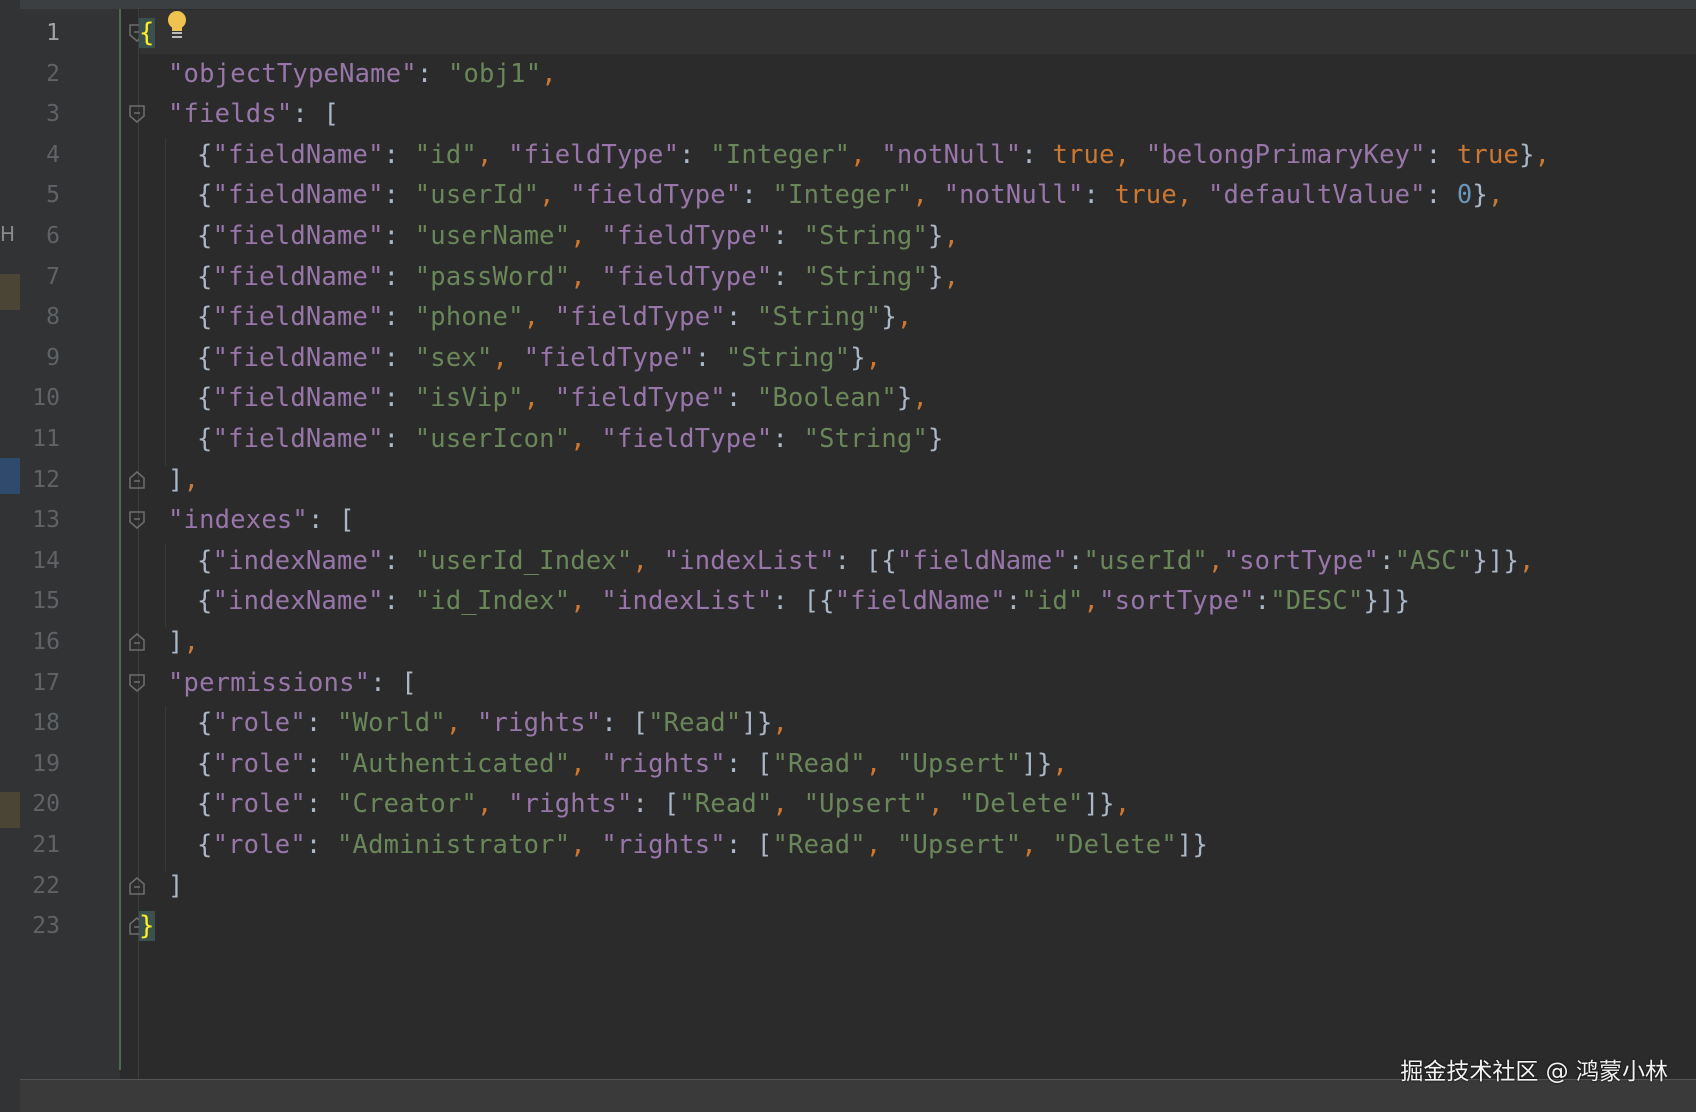  Describe the element at coordinates (1145, 560) in the screenshot. I see `code-token: "userId"` at that location.